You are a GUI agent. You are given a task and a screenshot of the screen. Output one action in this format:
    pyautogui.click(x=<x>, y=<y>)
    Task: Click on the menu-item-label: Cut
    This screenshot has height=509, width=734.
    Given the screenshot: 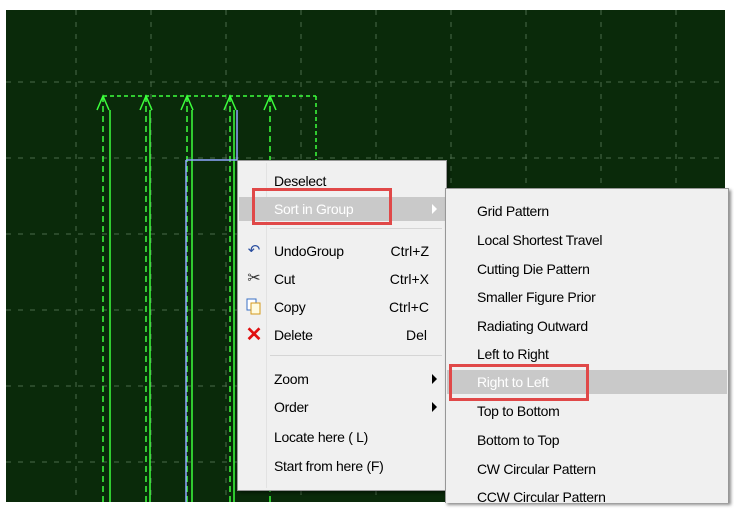 What is the action you would take?
    pyautogui.click(x=284, y=279)
    